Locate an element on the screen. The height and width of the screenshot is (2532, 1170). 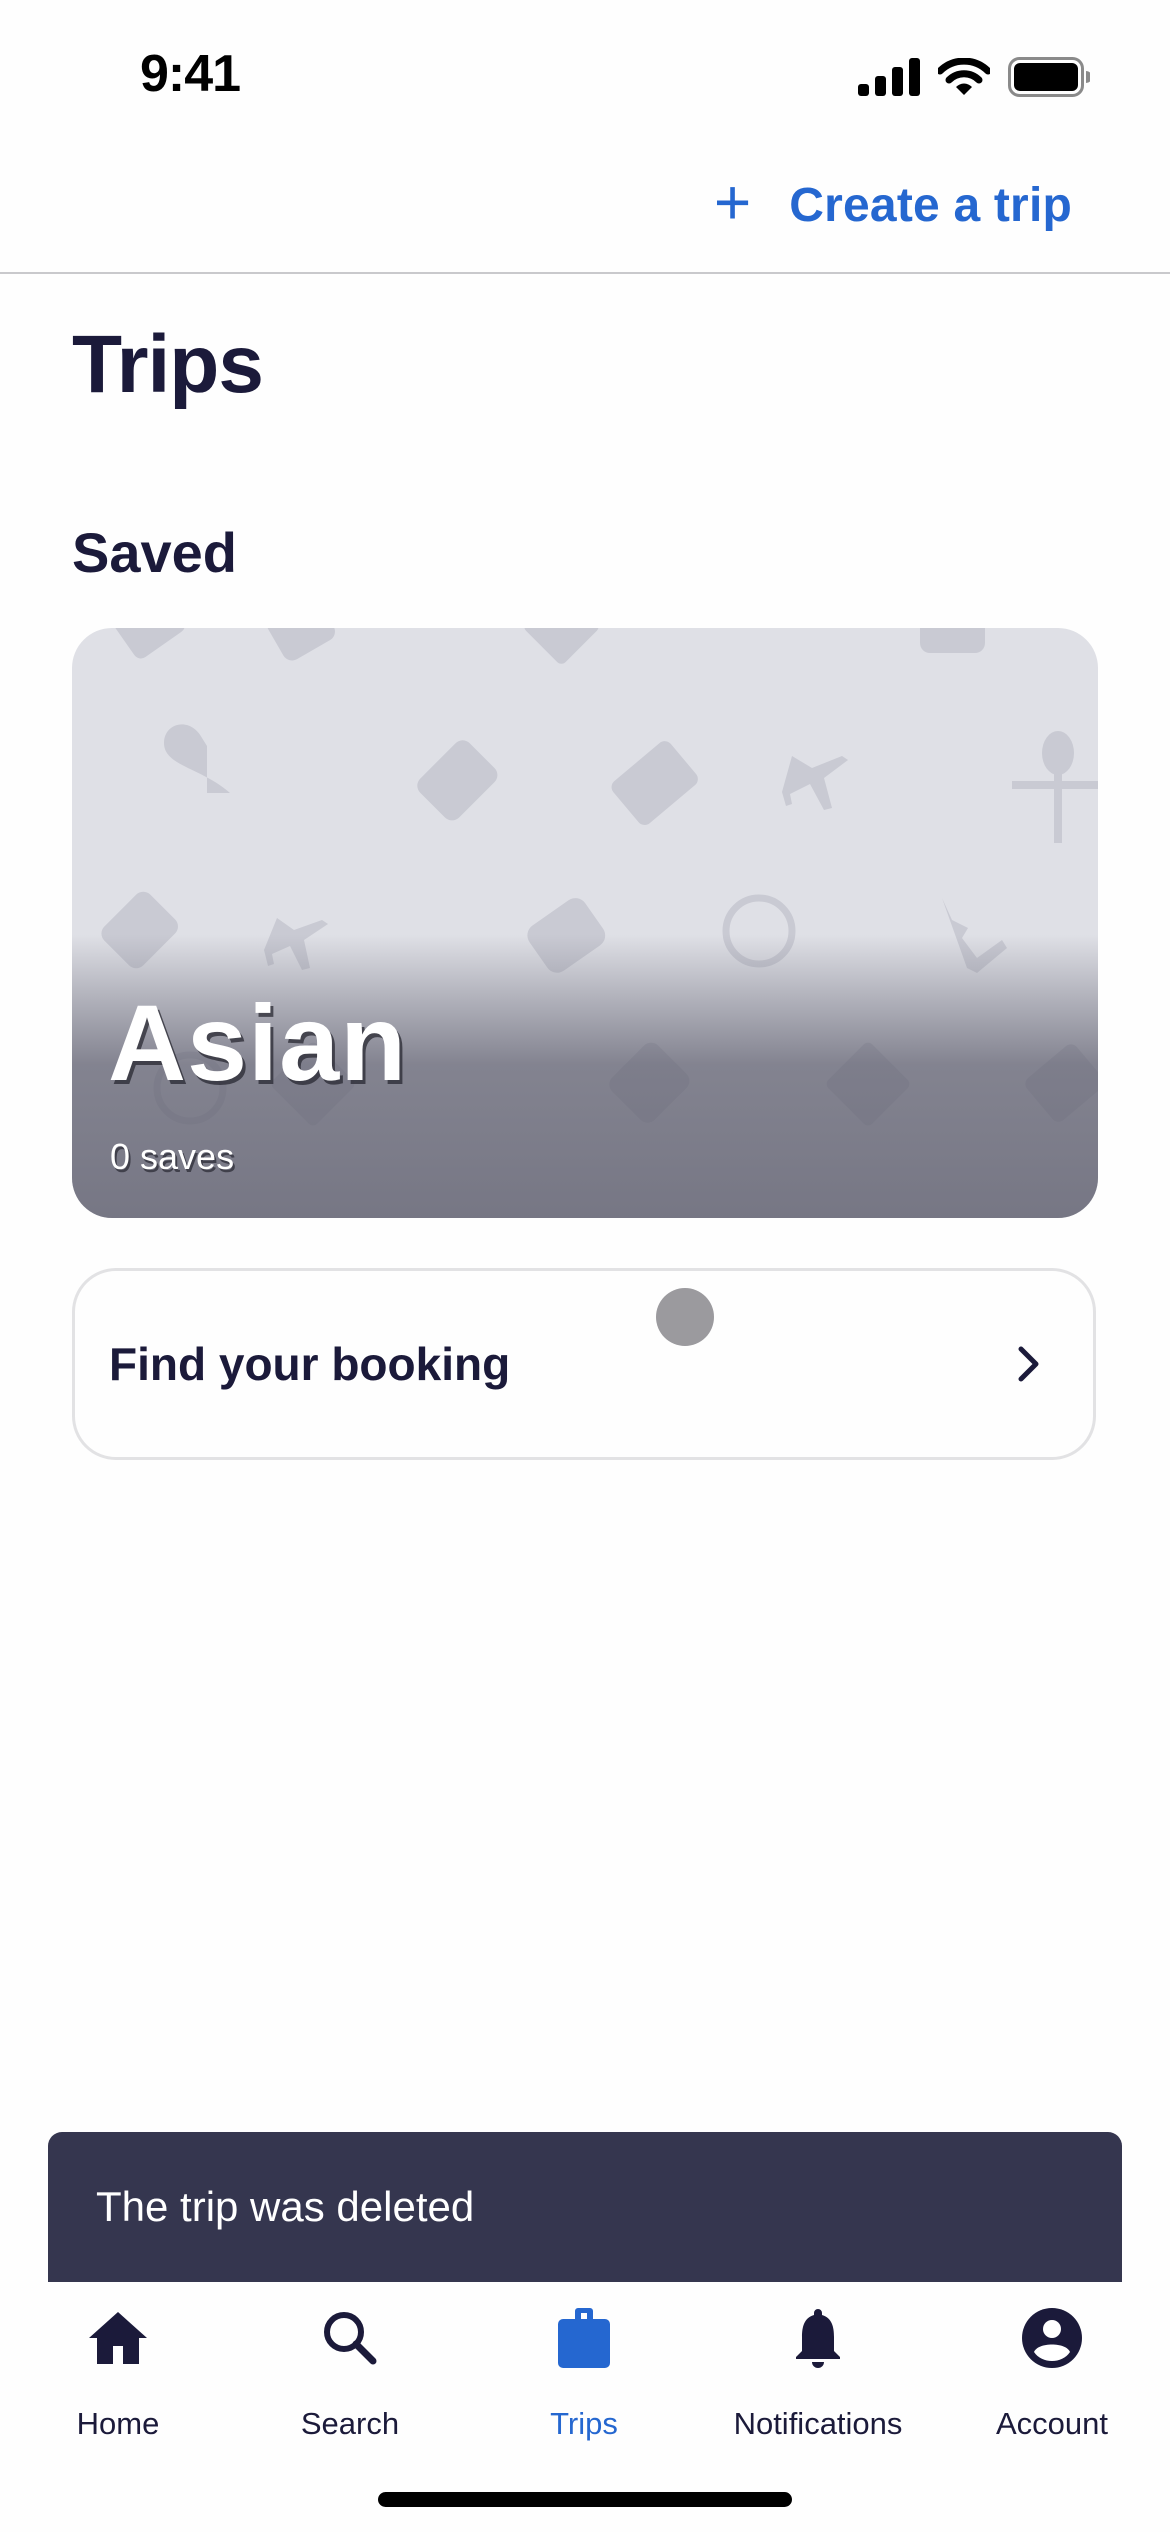
chevron-right-icon is located at coordinates (1028, 1364).